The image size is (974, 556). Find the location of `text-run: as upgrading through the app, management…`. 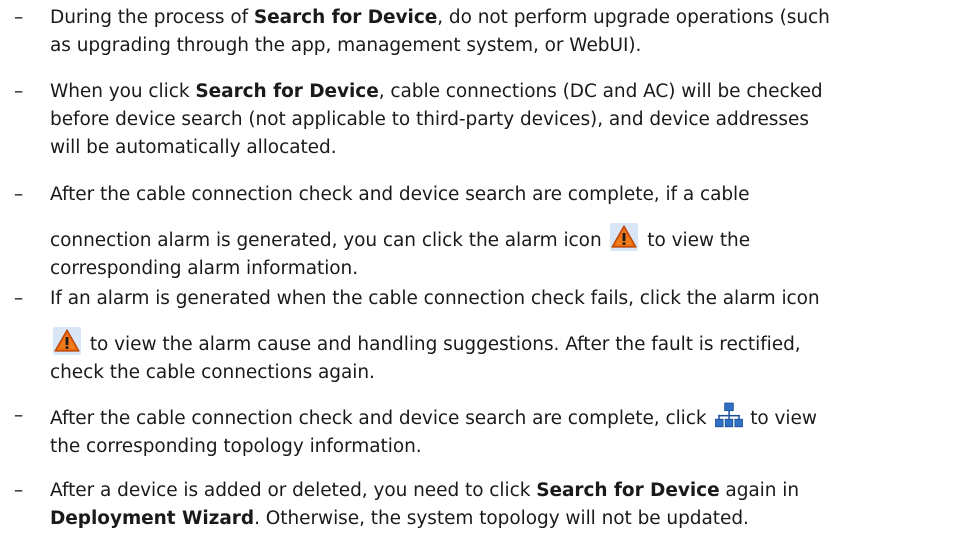

text-run: as upgrading through the app, management… is located at coordinates (346, 45).